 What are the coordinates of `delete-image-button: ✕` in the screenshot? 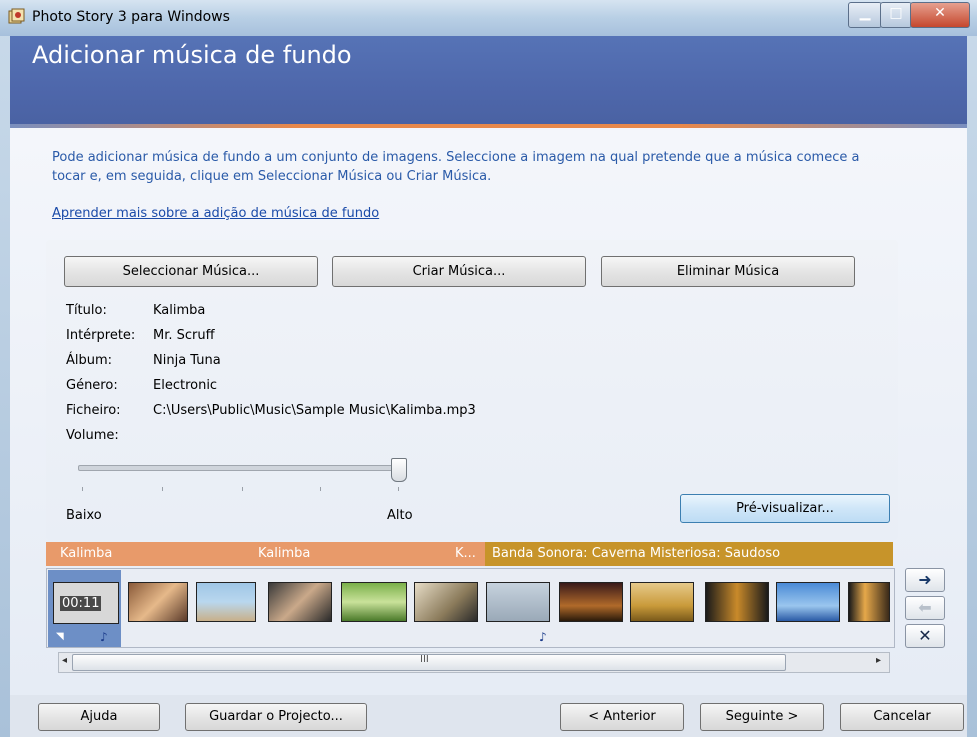 It's located at (925, 636).